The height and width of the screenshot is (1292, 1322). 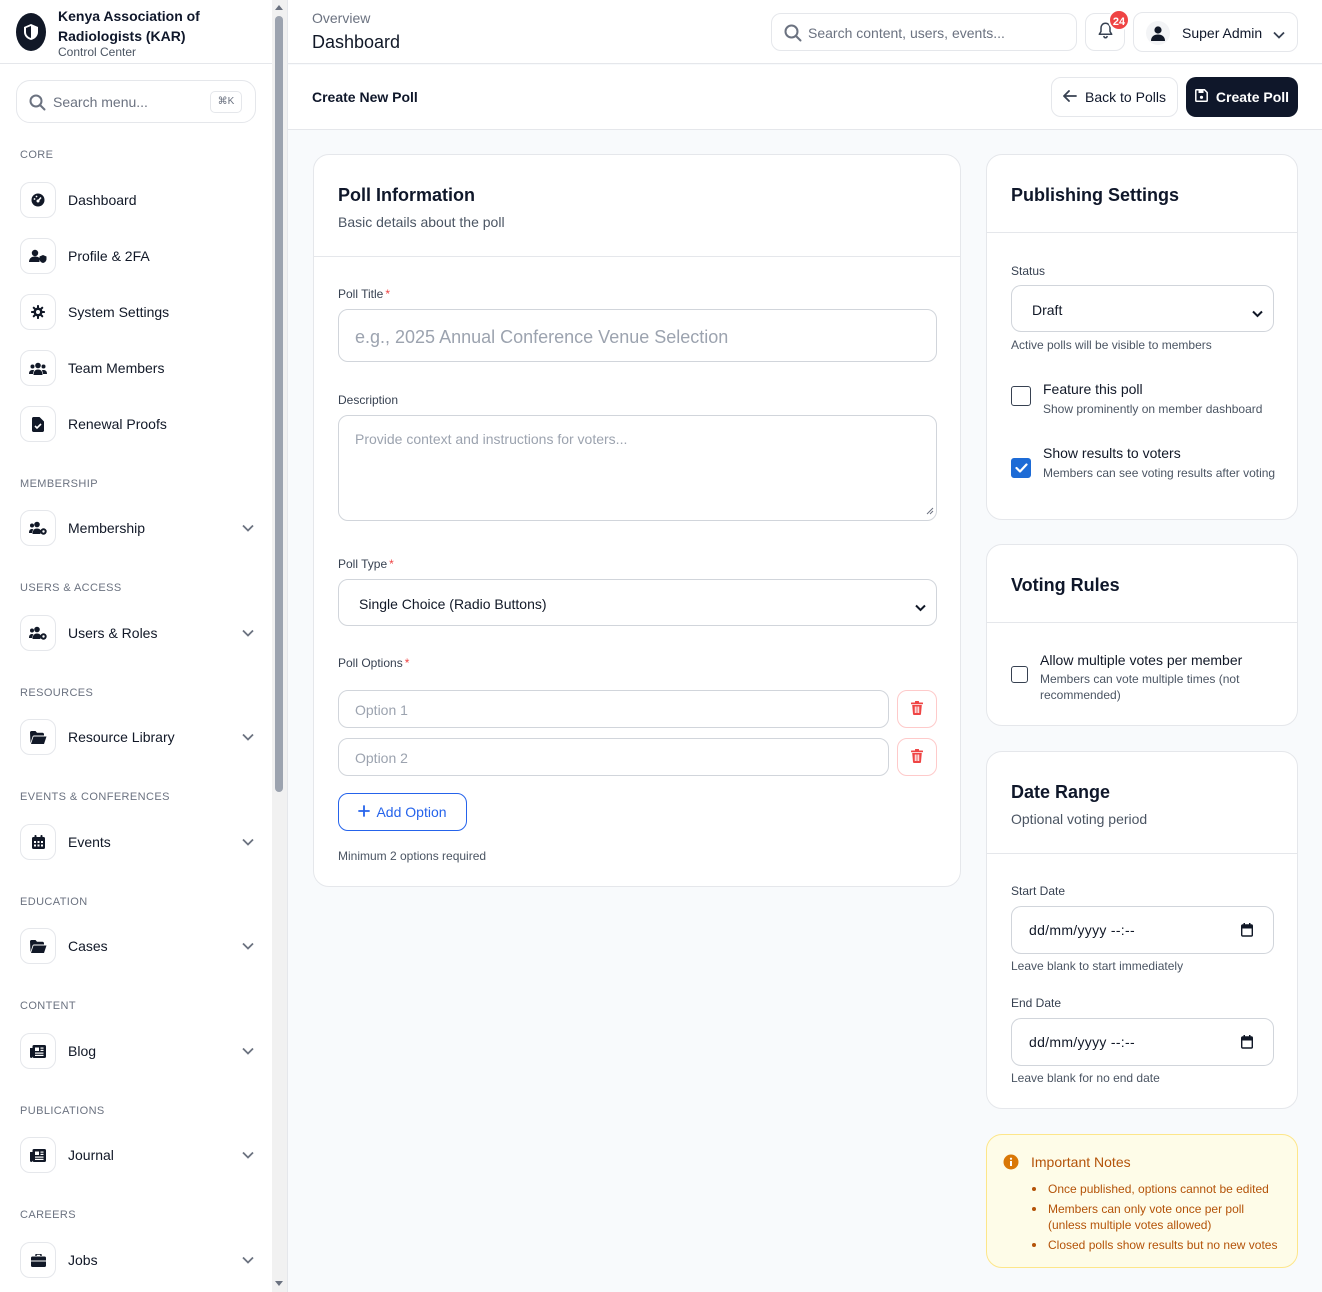 I want to click on card-subtitle: Basic details about the poll, so click(x=421, y=222).